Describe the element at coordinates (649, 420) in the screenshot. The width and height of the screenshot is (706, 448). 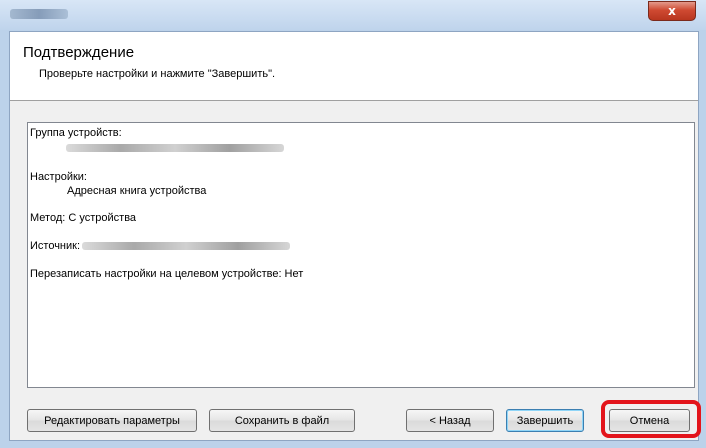
I see `cancel-button: Отмена` at that location.